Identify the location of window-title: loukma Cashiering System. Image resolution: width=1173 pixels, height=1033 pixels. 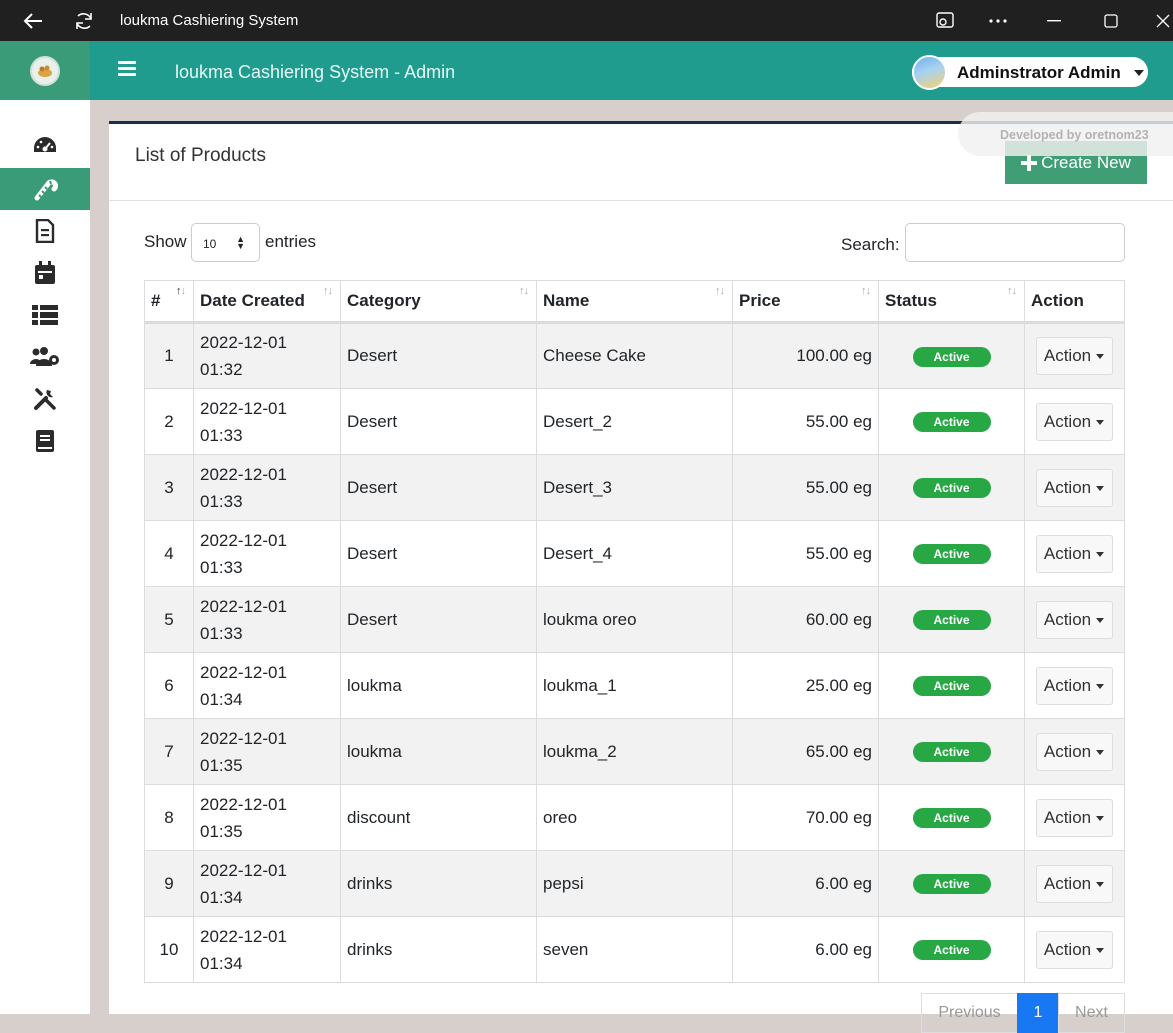
(209, 20).